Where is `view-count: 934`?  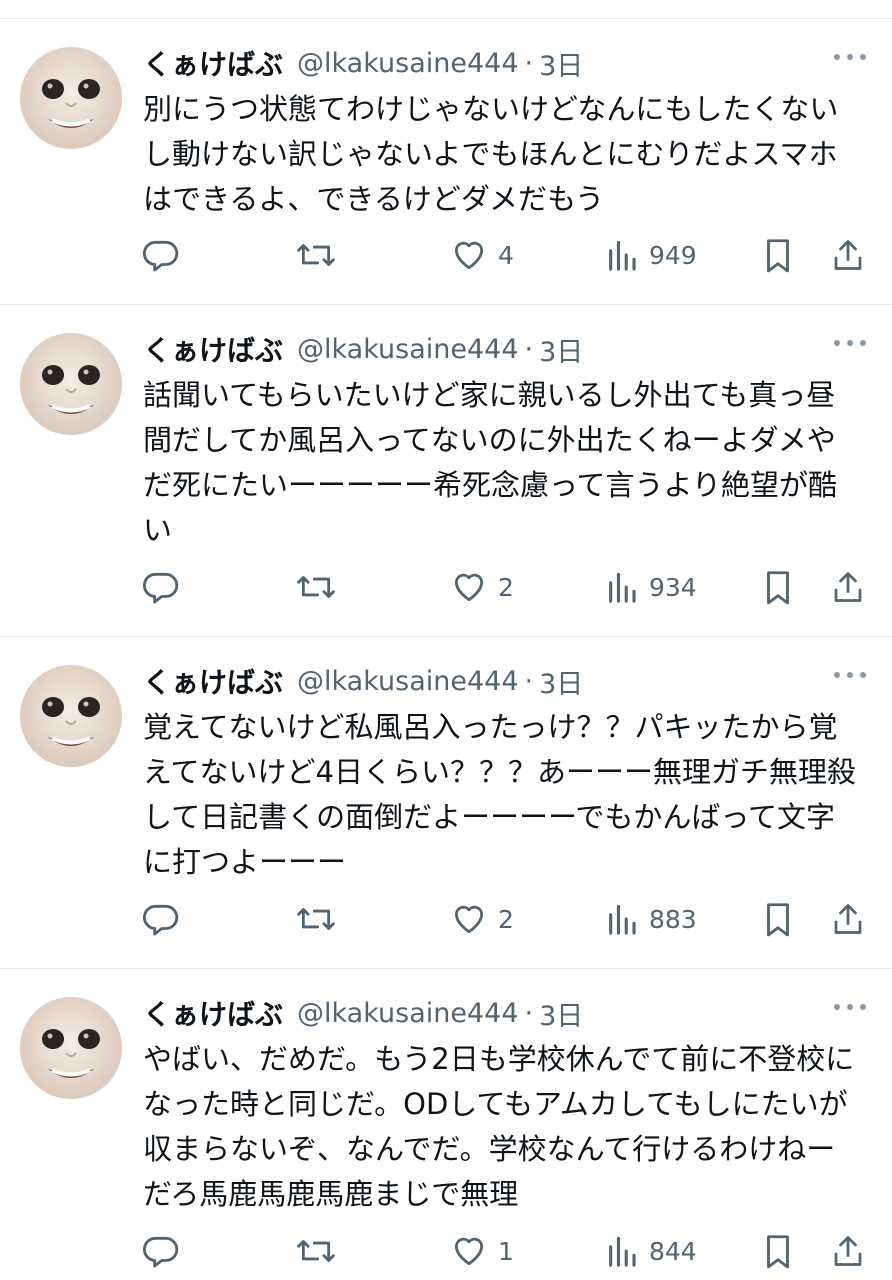 view-count: 934 is located at coordinates (673, 587).